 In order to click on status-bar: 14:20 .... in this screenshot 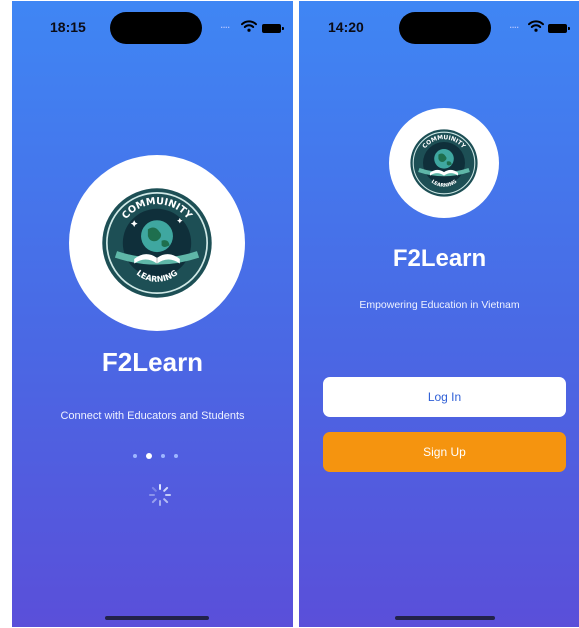, I will do `click(439, 26)`.